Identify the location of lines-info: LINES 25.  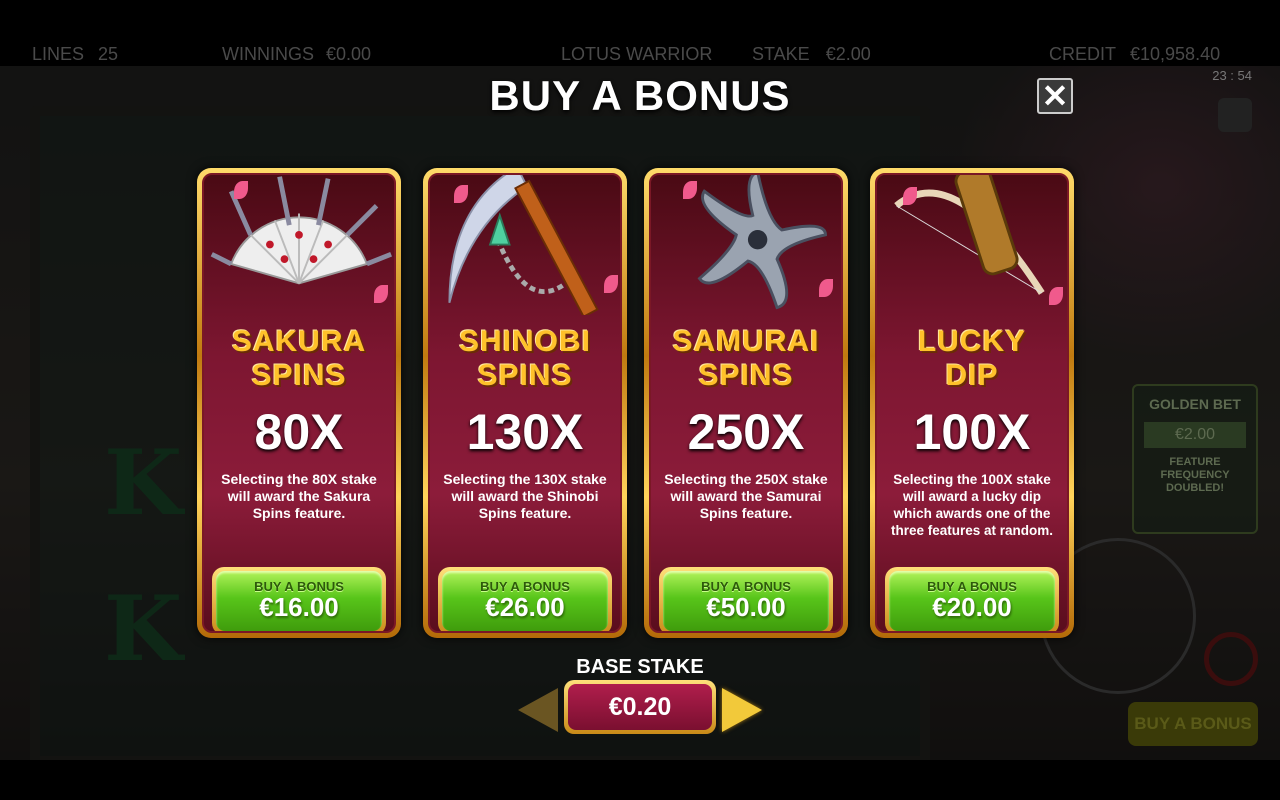
(75, 54).